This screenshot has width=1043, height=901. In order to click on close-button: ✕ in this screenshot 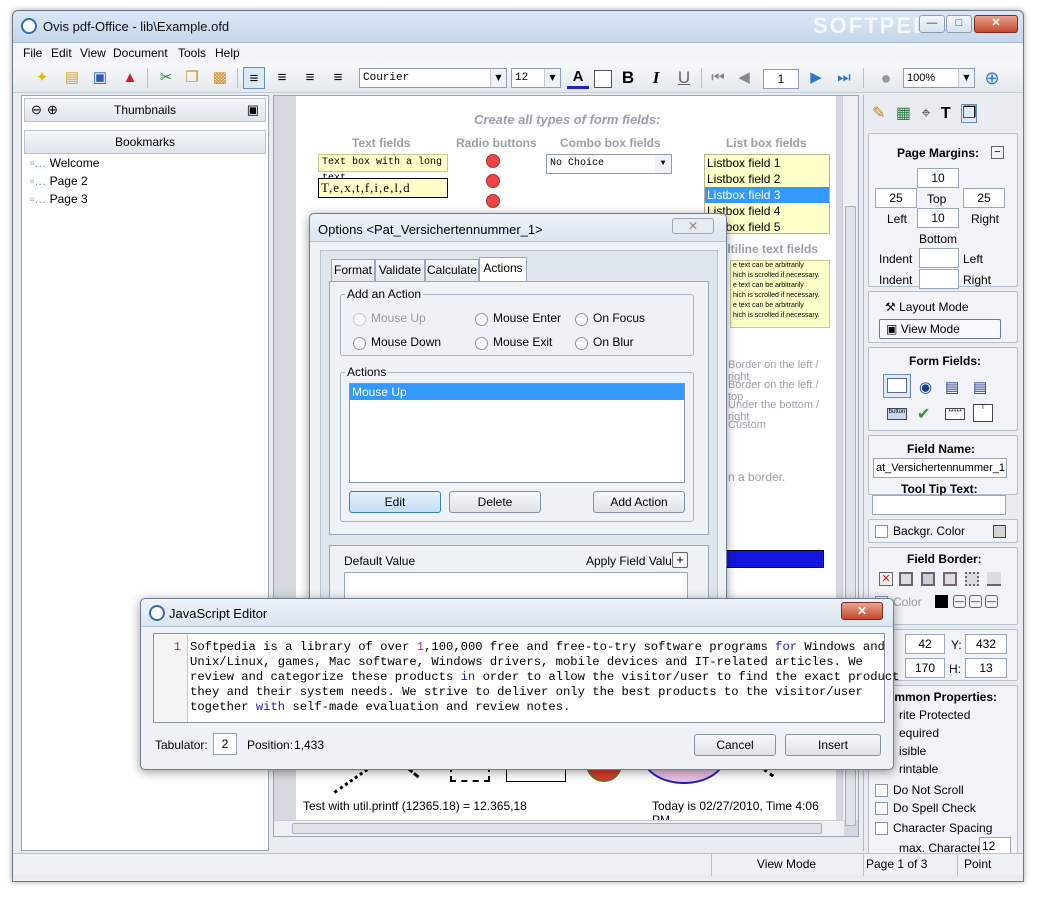, I will do `click(996, 24)`.